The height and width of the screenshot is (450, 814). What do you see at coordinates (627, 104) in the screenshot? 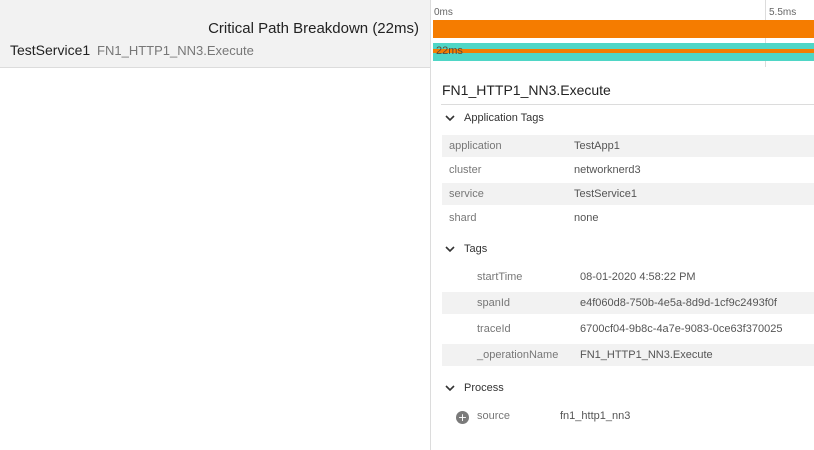
I see `detail-divider` at bounding box center [627, 104].